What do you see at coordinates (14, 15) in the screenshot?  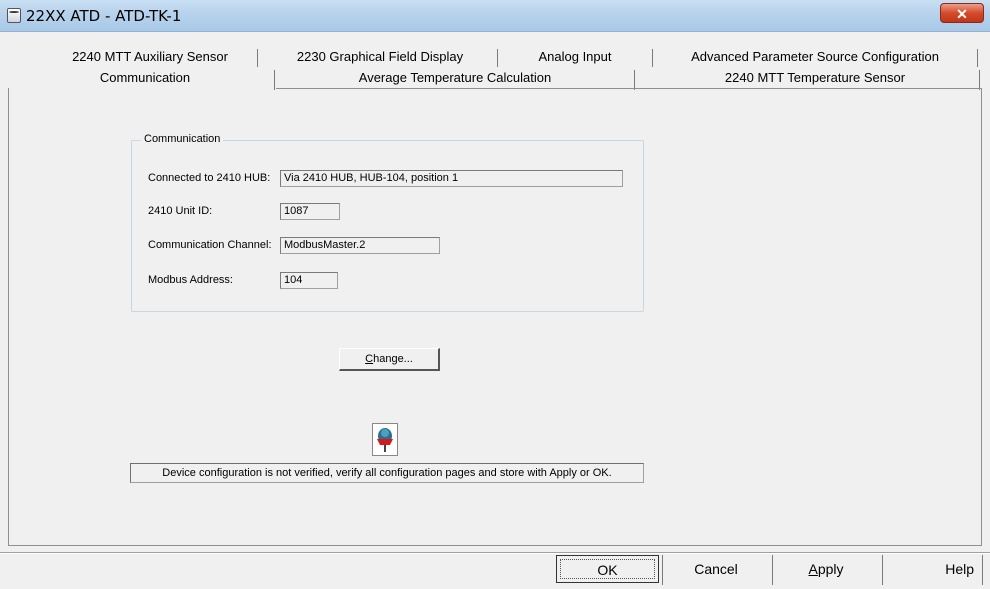 I see `app-icon` at bounding box center [14, 15].